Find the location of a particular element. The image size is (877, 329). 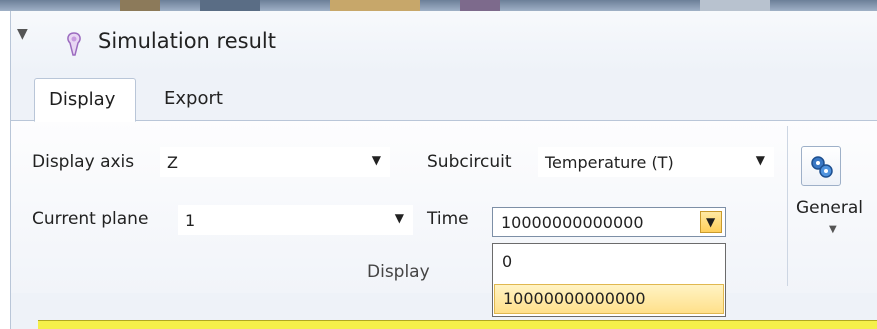

time-option-selected: 10000000000000 is located at coordinates (609, 299).